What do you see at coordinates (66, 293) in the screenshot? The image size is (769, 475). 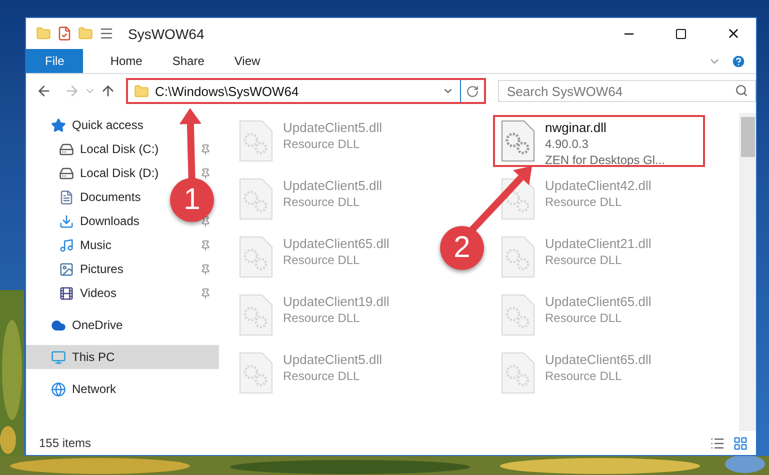 I see `film-icon` at bounding box center [66, 293].